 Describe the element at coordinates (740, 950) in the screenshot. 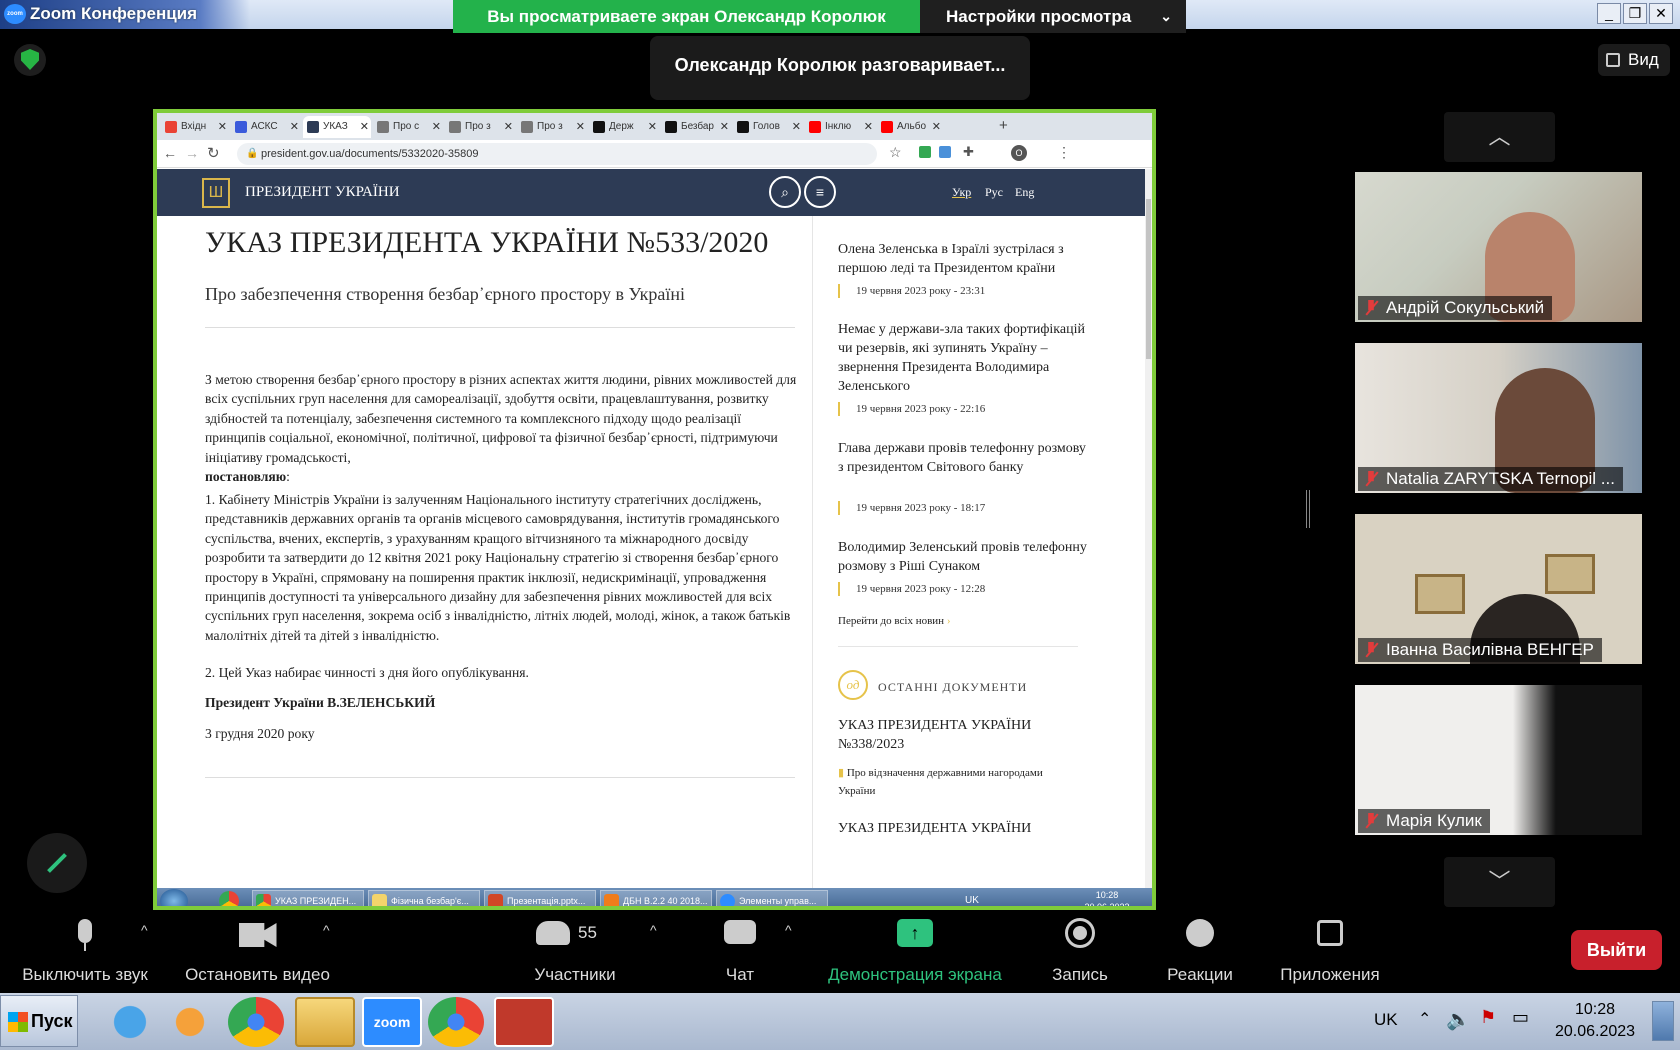

I see `chat-button: Чат` at that location.